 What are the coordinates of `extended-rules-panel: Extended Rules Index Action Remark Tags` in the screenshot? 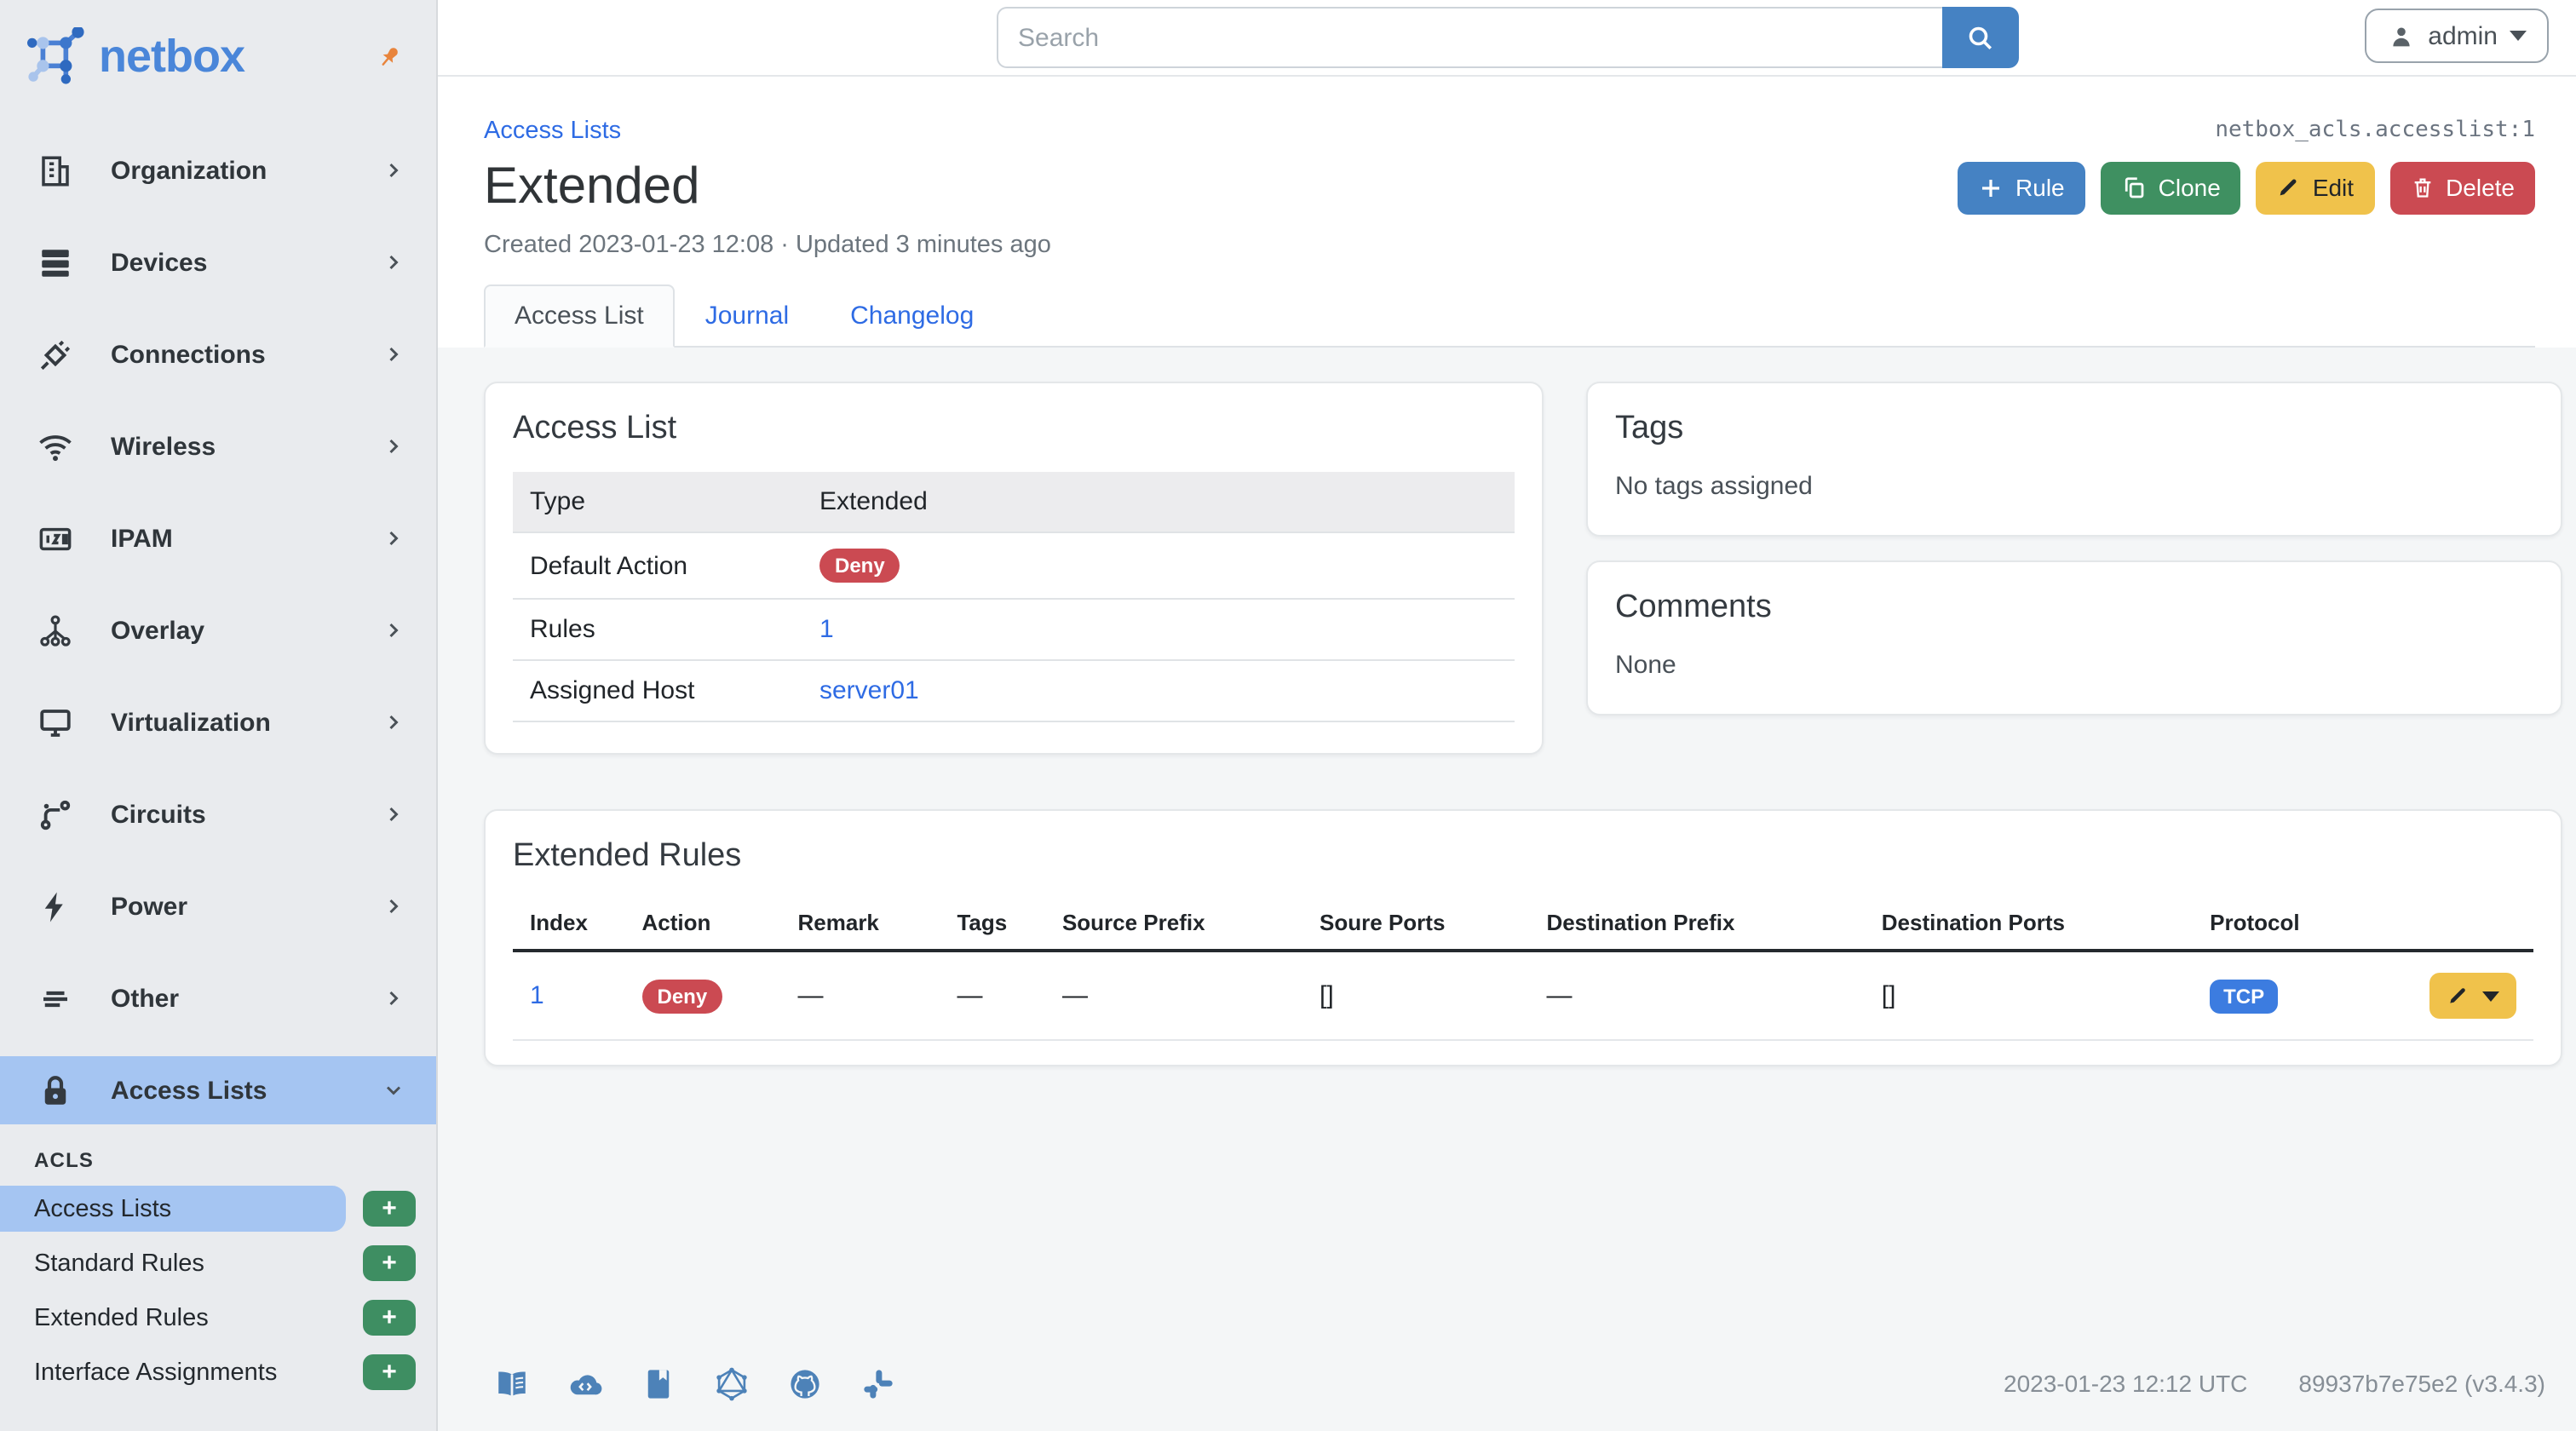 It's located at (1523, 937).